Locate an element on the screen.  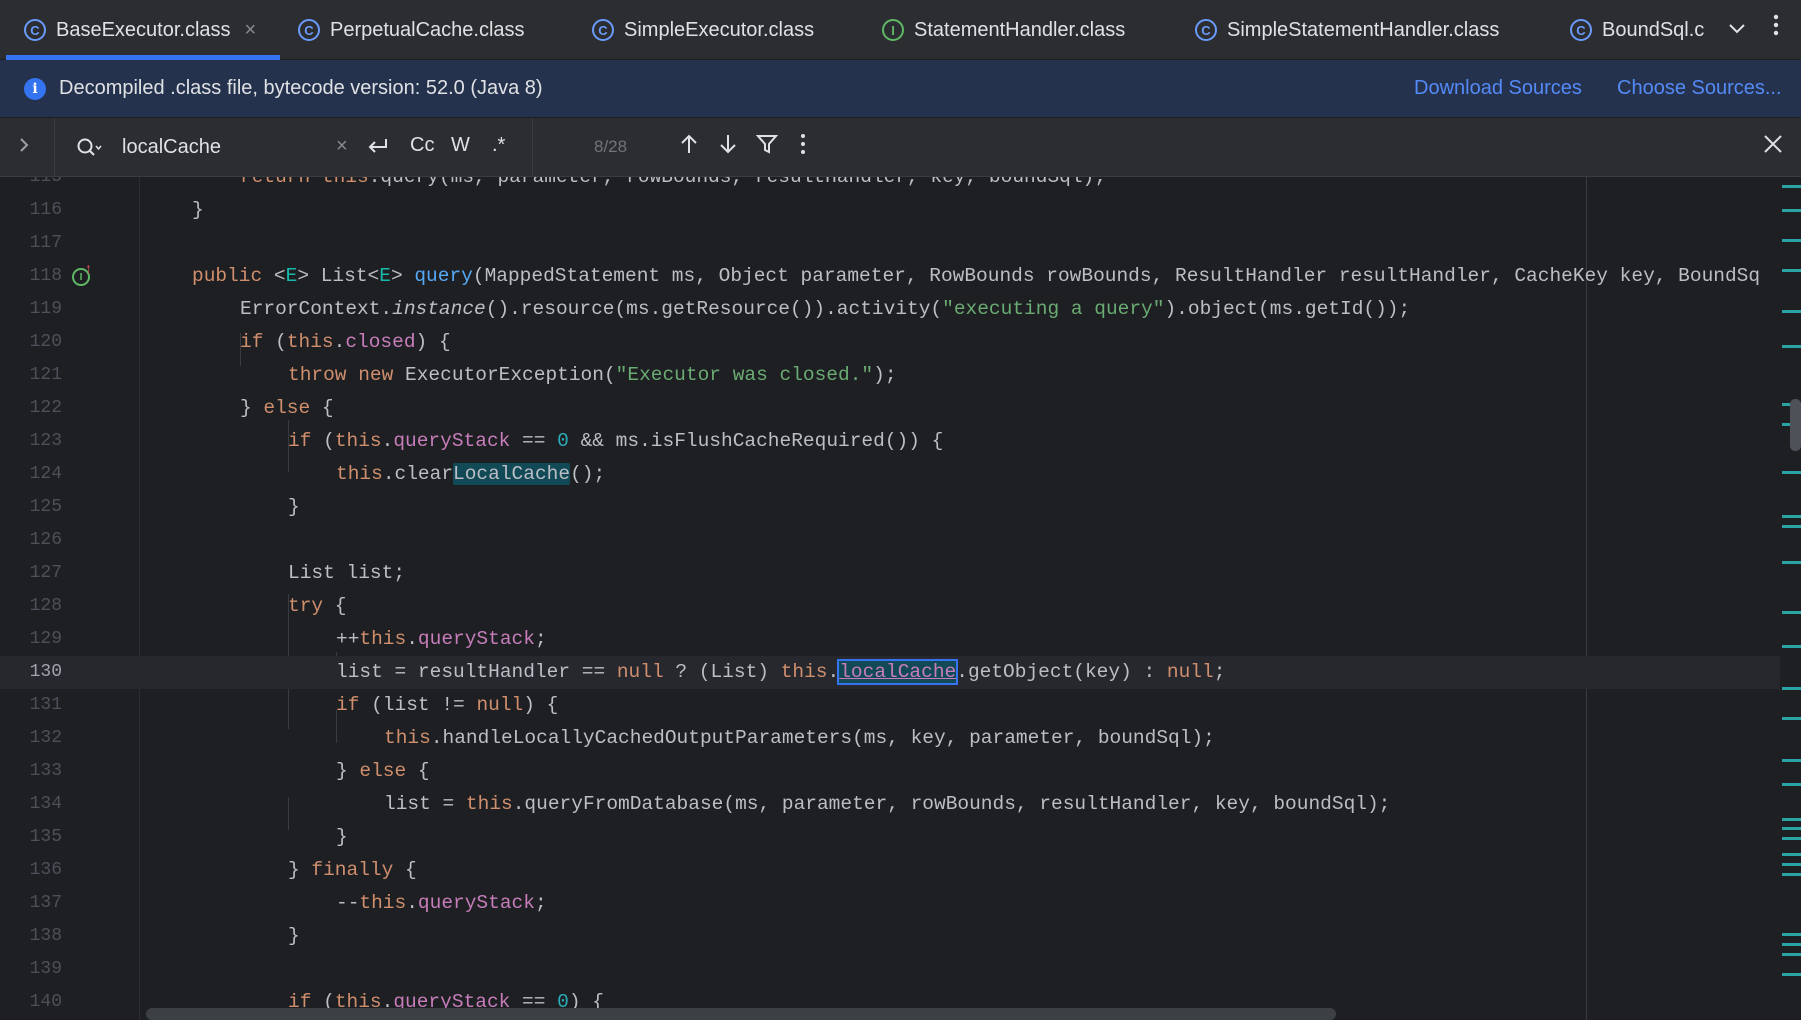
line-number: 126 is located at coordinates (45, 540).